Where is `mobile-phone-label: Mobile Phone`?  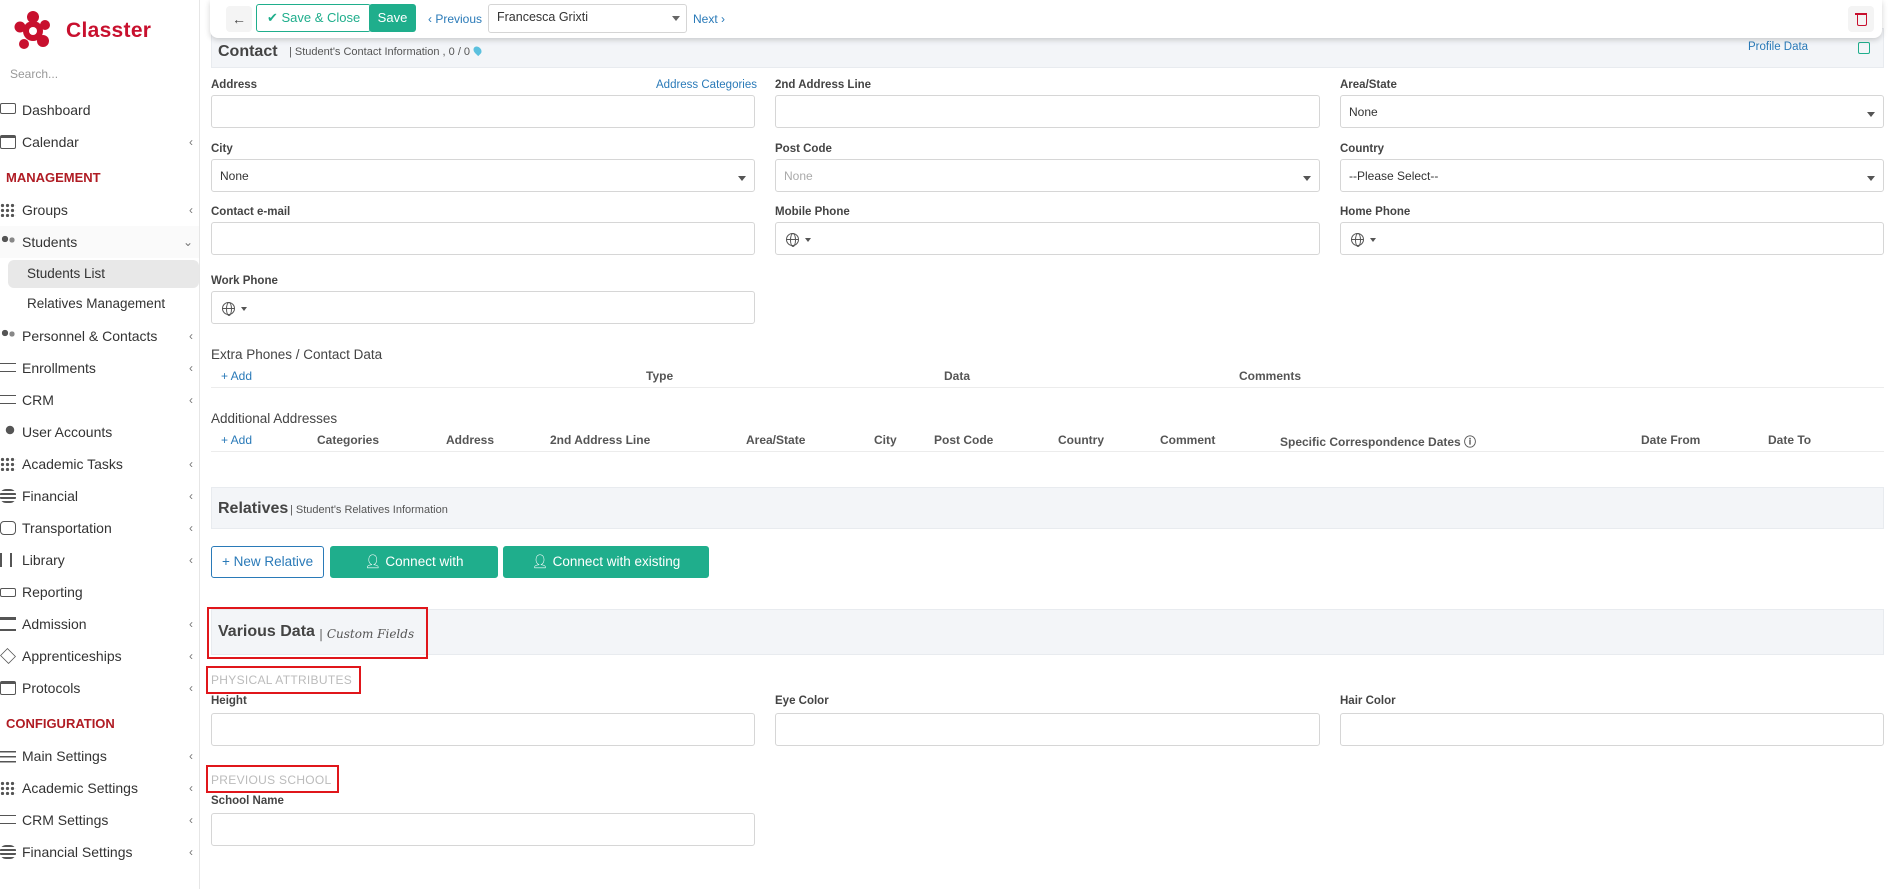
mobile-phone-label: Mobile Phone is located at coordinates (812, 212).